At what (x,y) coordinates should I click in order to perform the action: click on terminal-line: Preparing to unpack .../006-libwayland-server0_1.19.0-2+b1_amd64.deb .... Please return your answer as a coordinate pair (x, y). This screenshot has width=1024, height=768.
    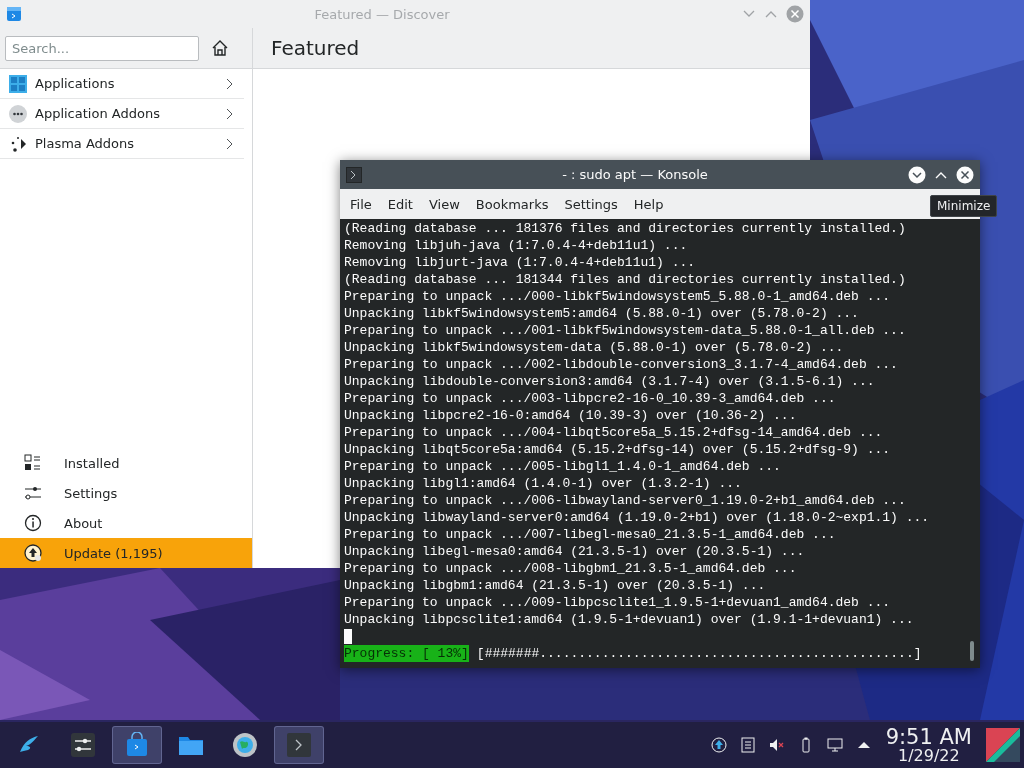
    Looking at the image, I should click on (625, 500).